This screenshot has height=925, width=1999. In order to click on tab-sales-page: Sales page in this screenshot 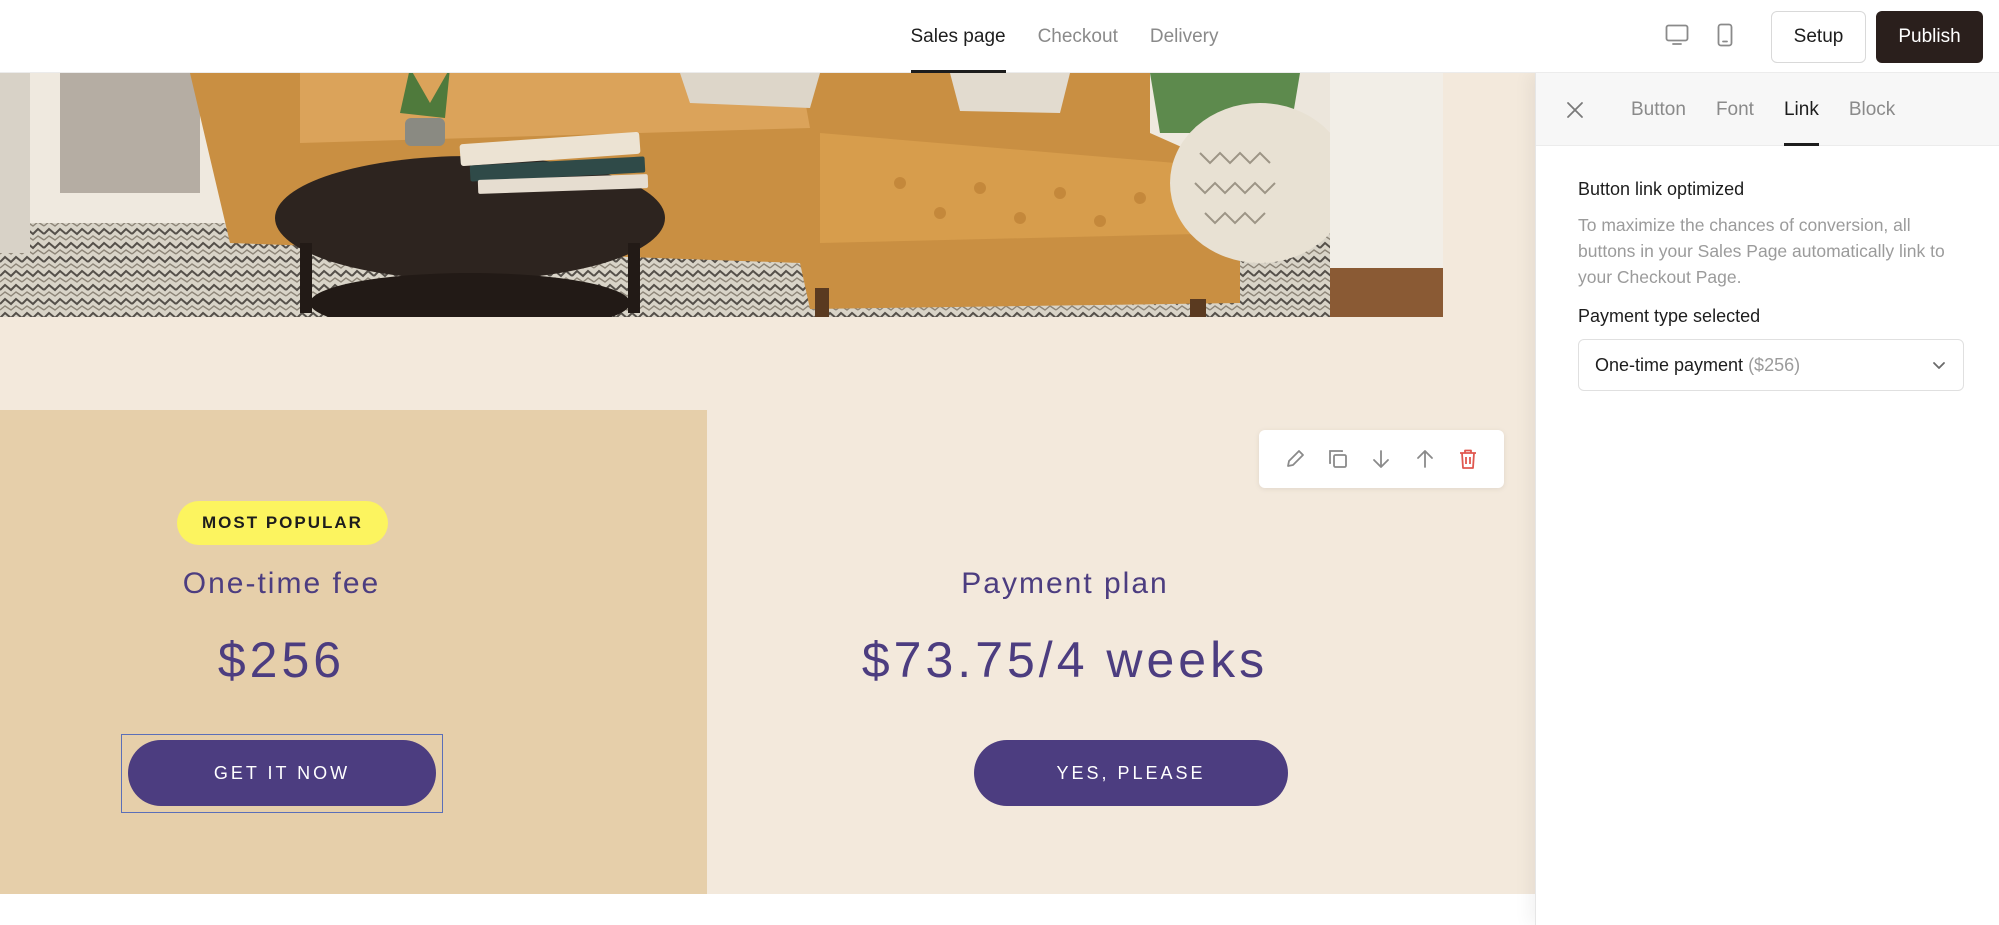, I will do `click(958, 36)`.